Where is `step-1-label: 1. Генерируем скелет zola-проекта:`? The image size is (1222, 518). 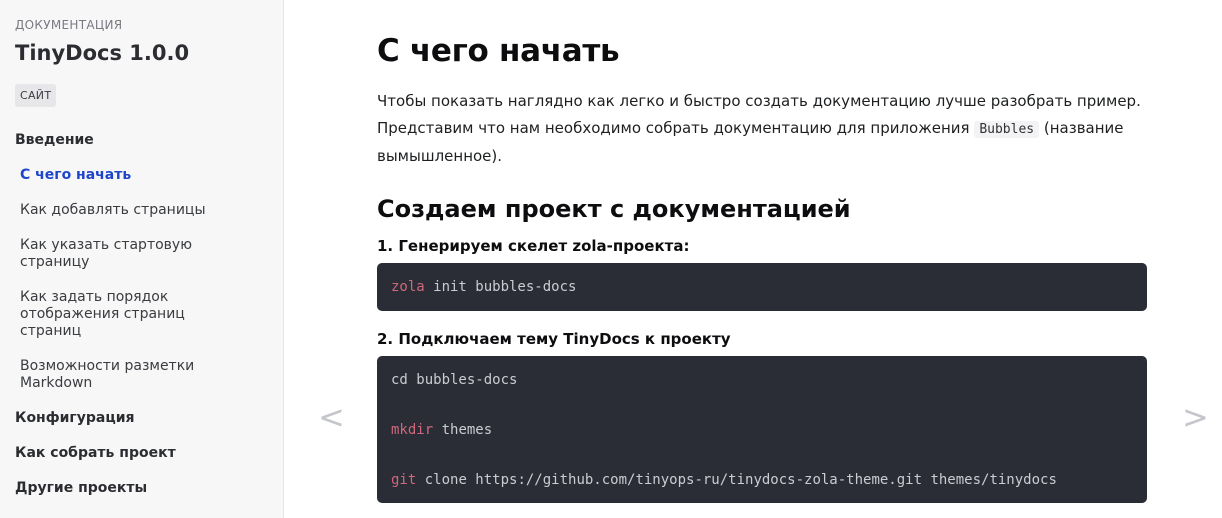
step-1-label: 1. Генерируем скелет zola-проекта: is located at coordinates (533, 246).